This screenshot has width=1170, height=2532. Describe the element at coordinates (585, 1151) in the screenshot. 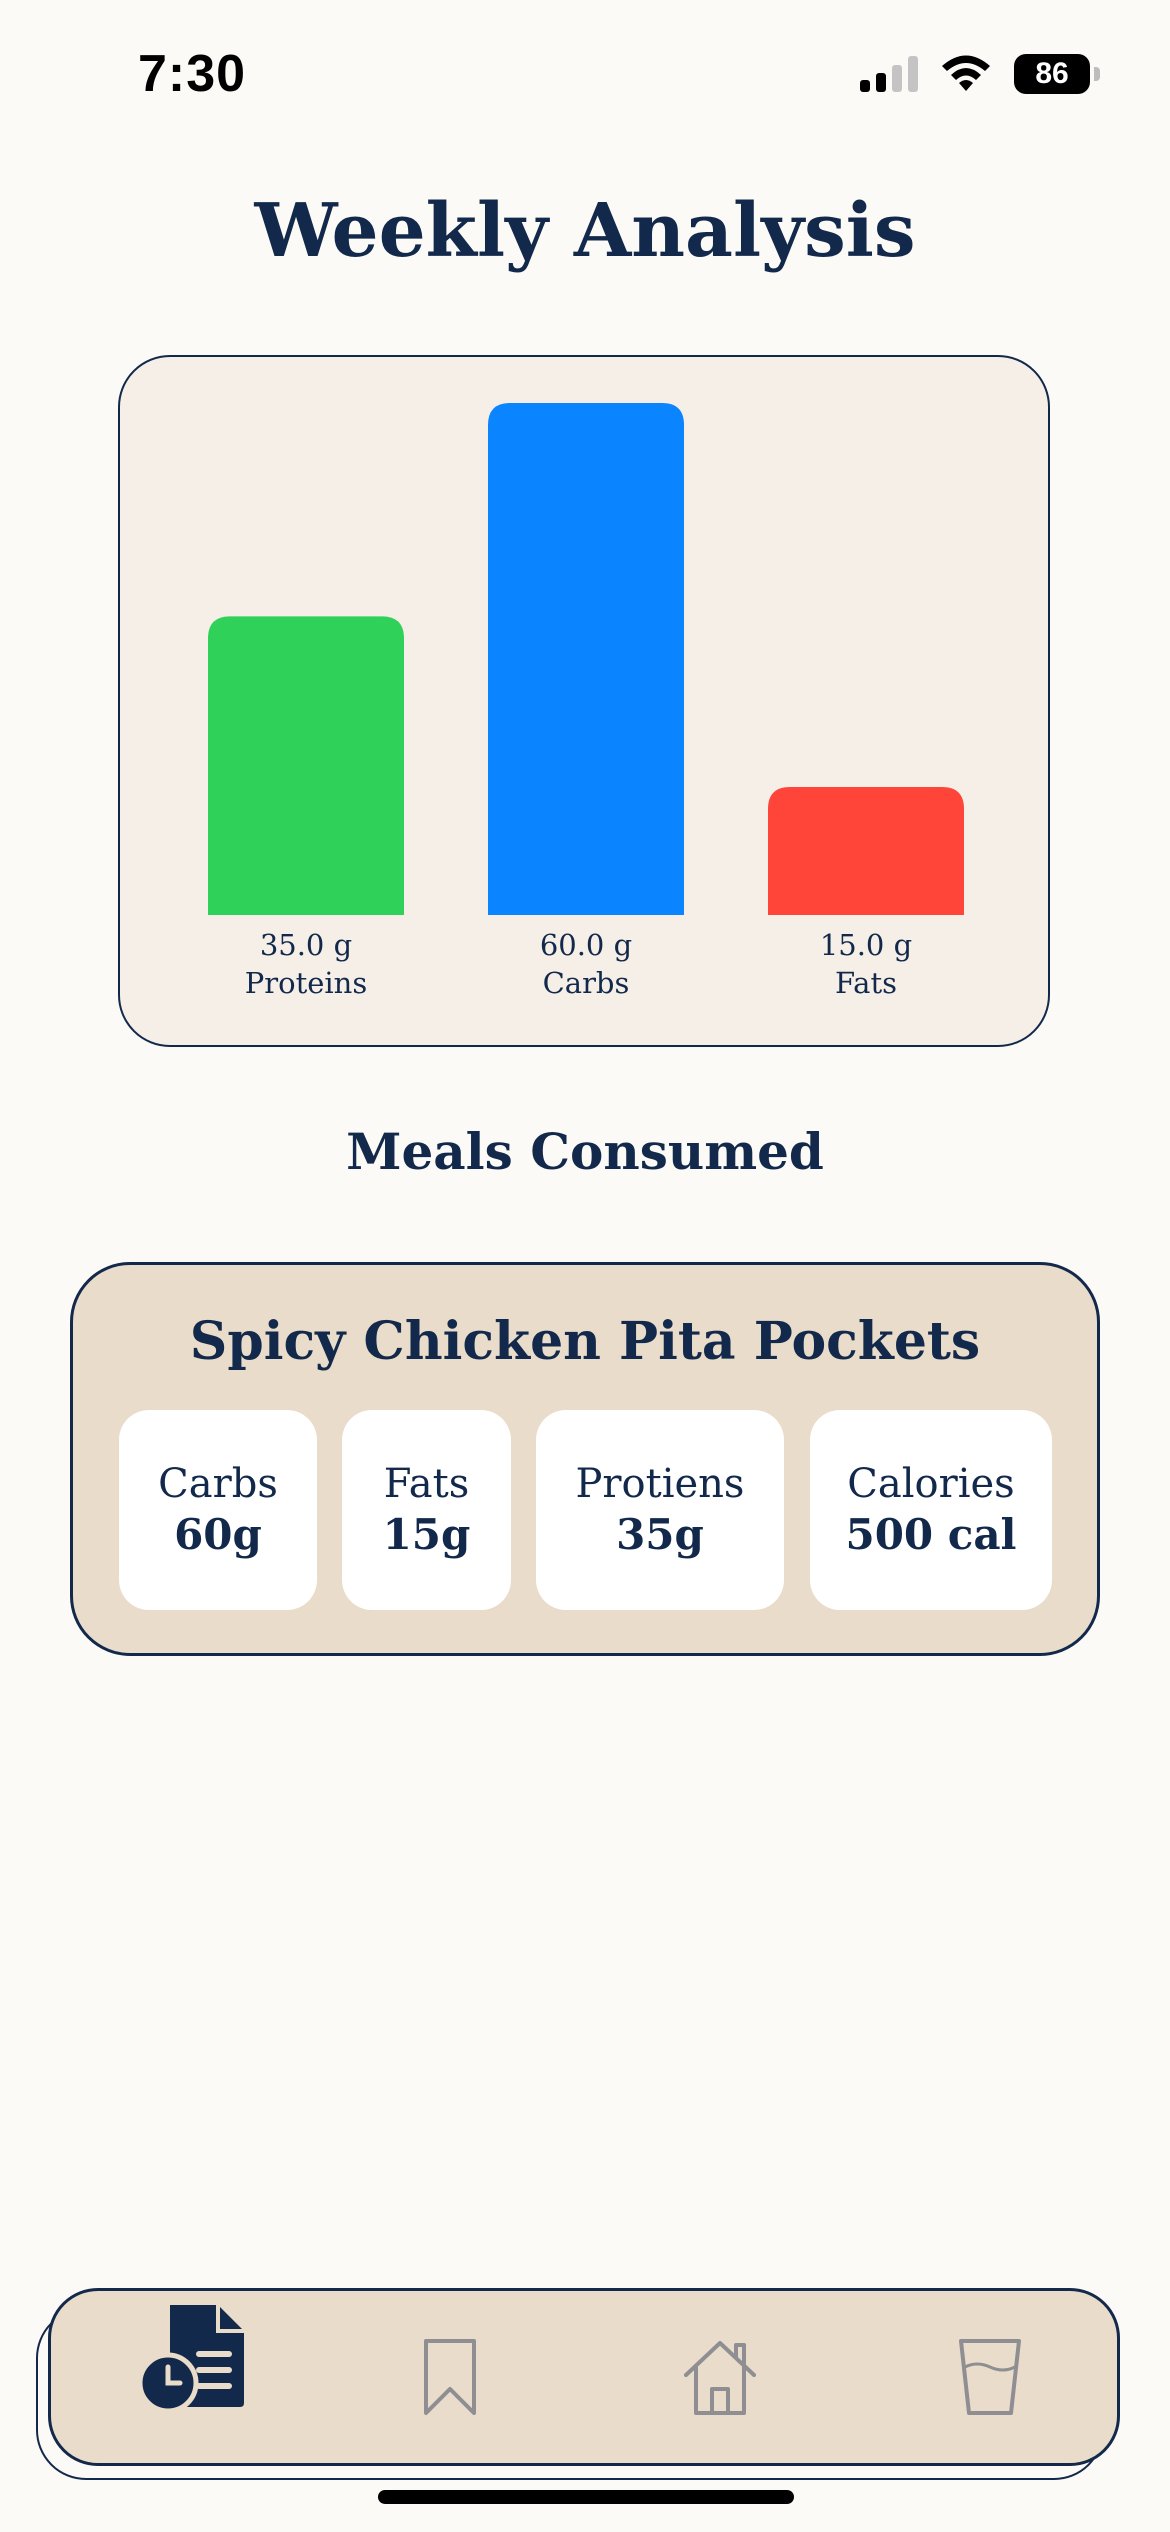

I see `meals-section-title: Meals Consumed` at that location.